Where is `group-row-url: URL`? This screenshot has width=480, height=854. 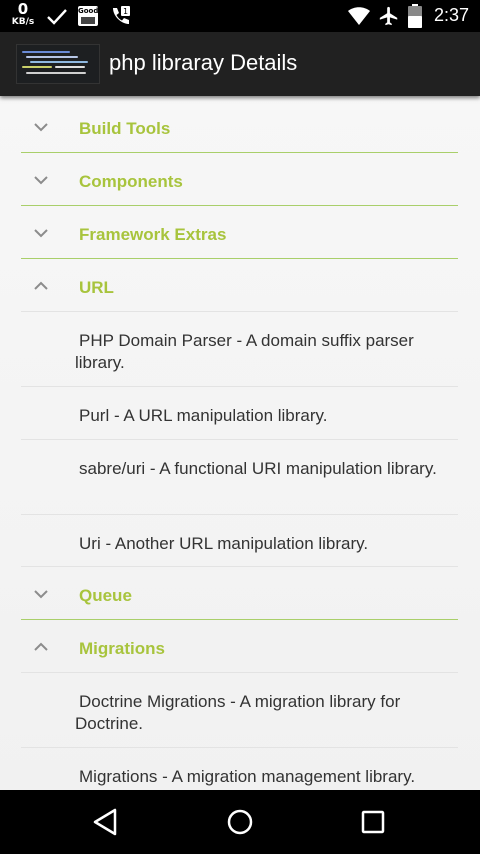
group-row-url: URL is located at coordinates (239, 285).